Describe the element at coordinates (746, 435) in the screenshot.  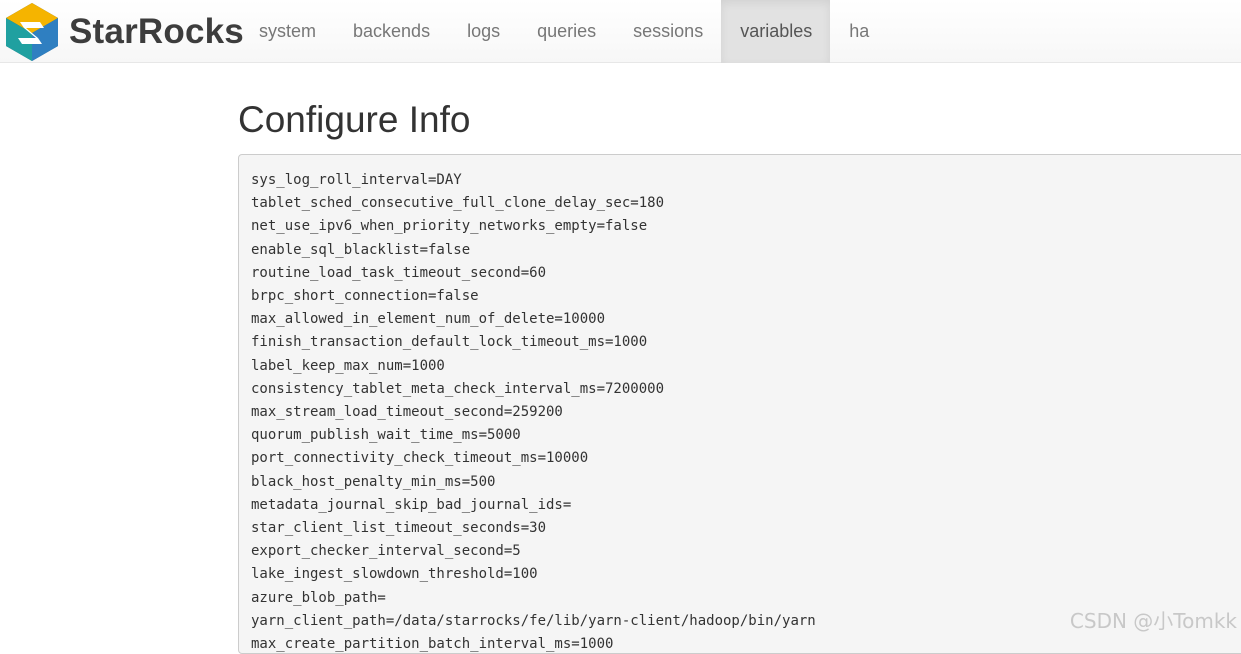
I see `config-line: quorum_publish_wait_time_ms=5000` at that location.